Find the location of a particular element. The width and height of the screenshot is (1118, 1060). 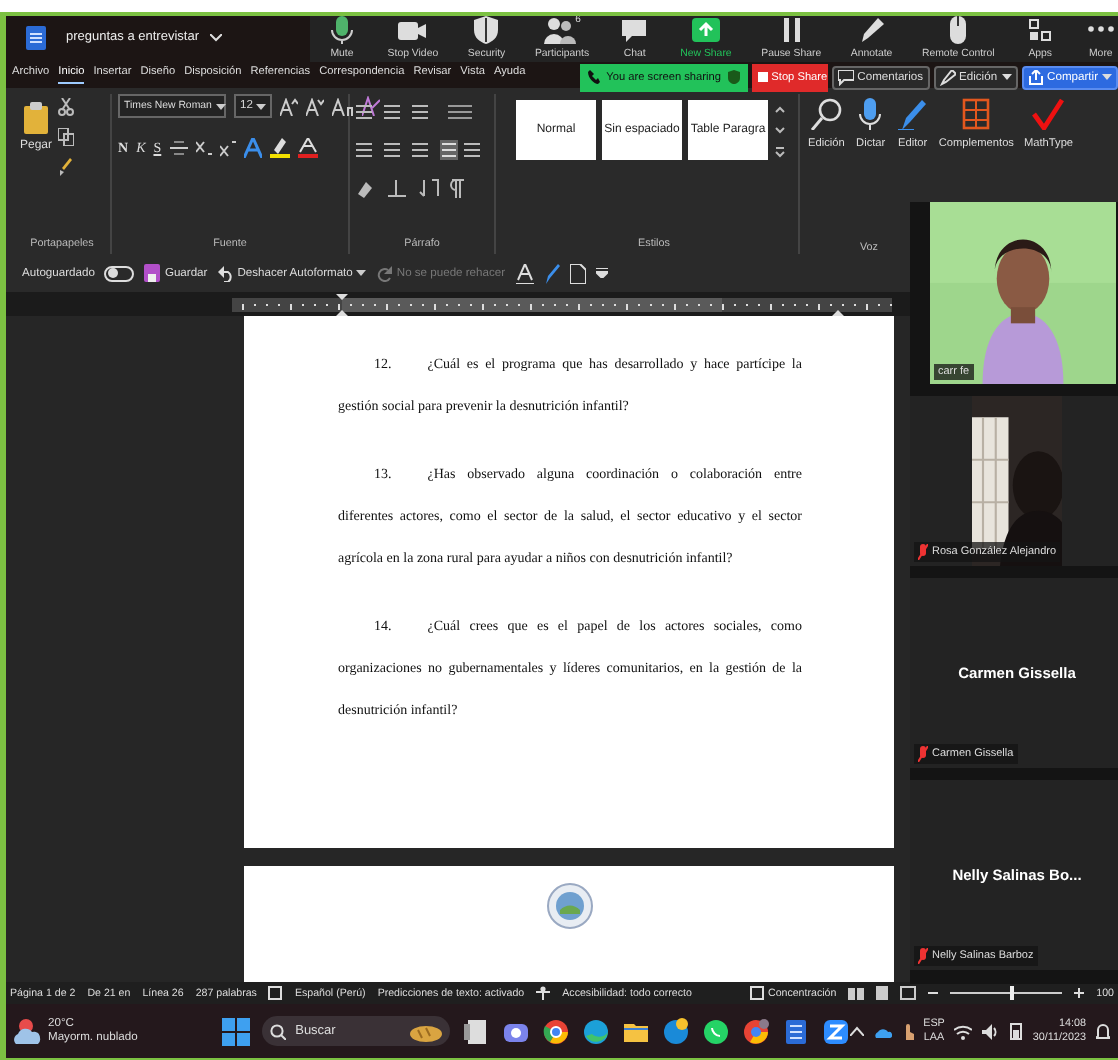

grid-icon is located at coordinates (976, 114).